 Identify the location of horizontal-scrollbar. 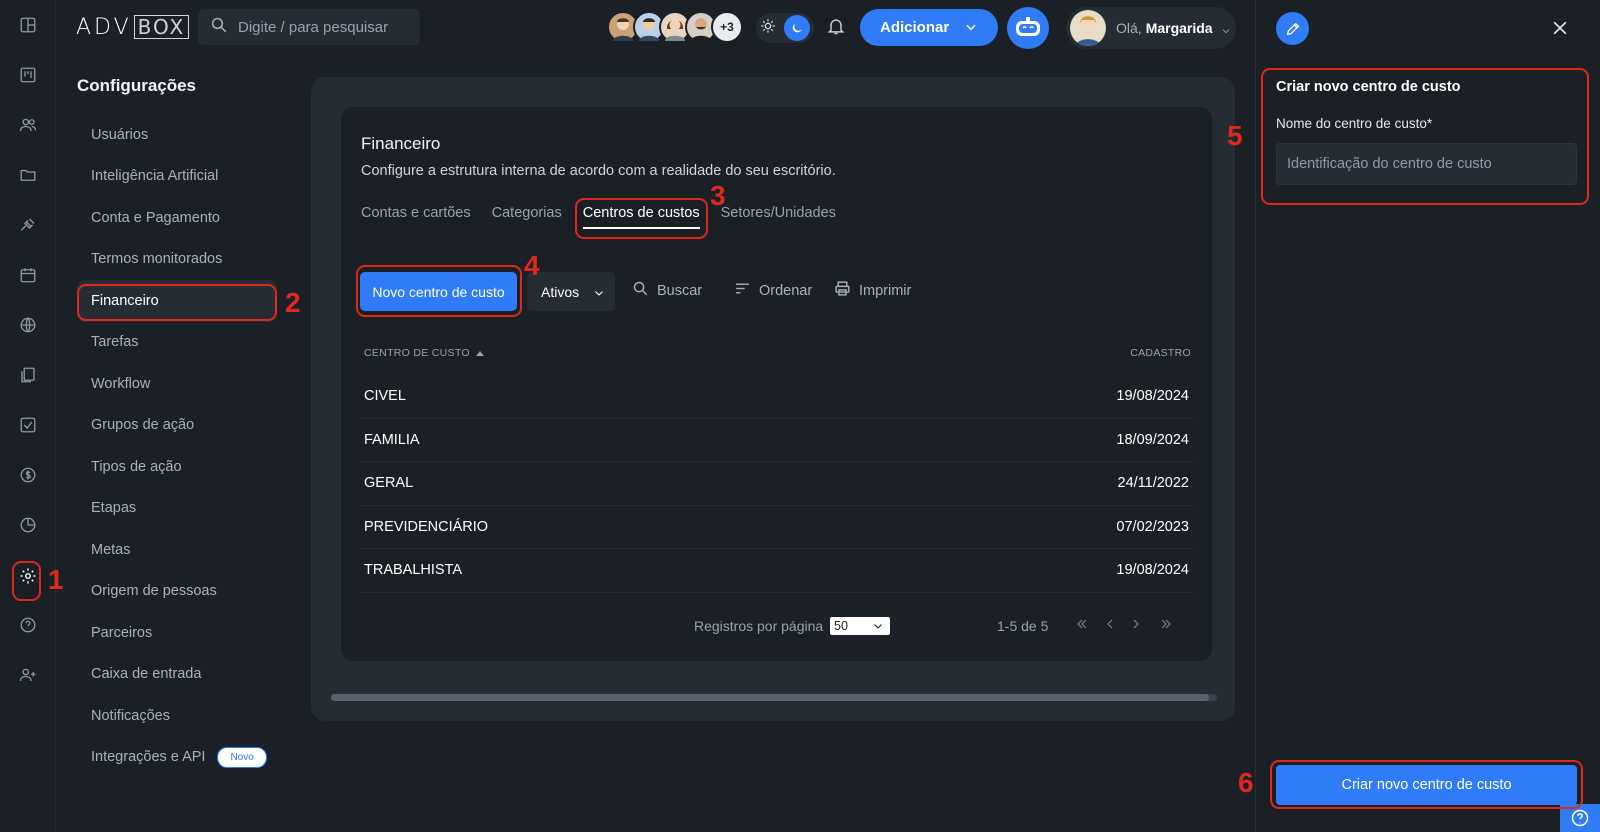
(774, 697).